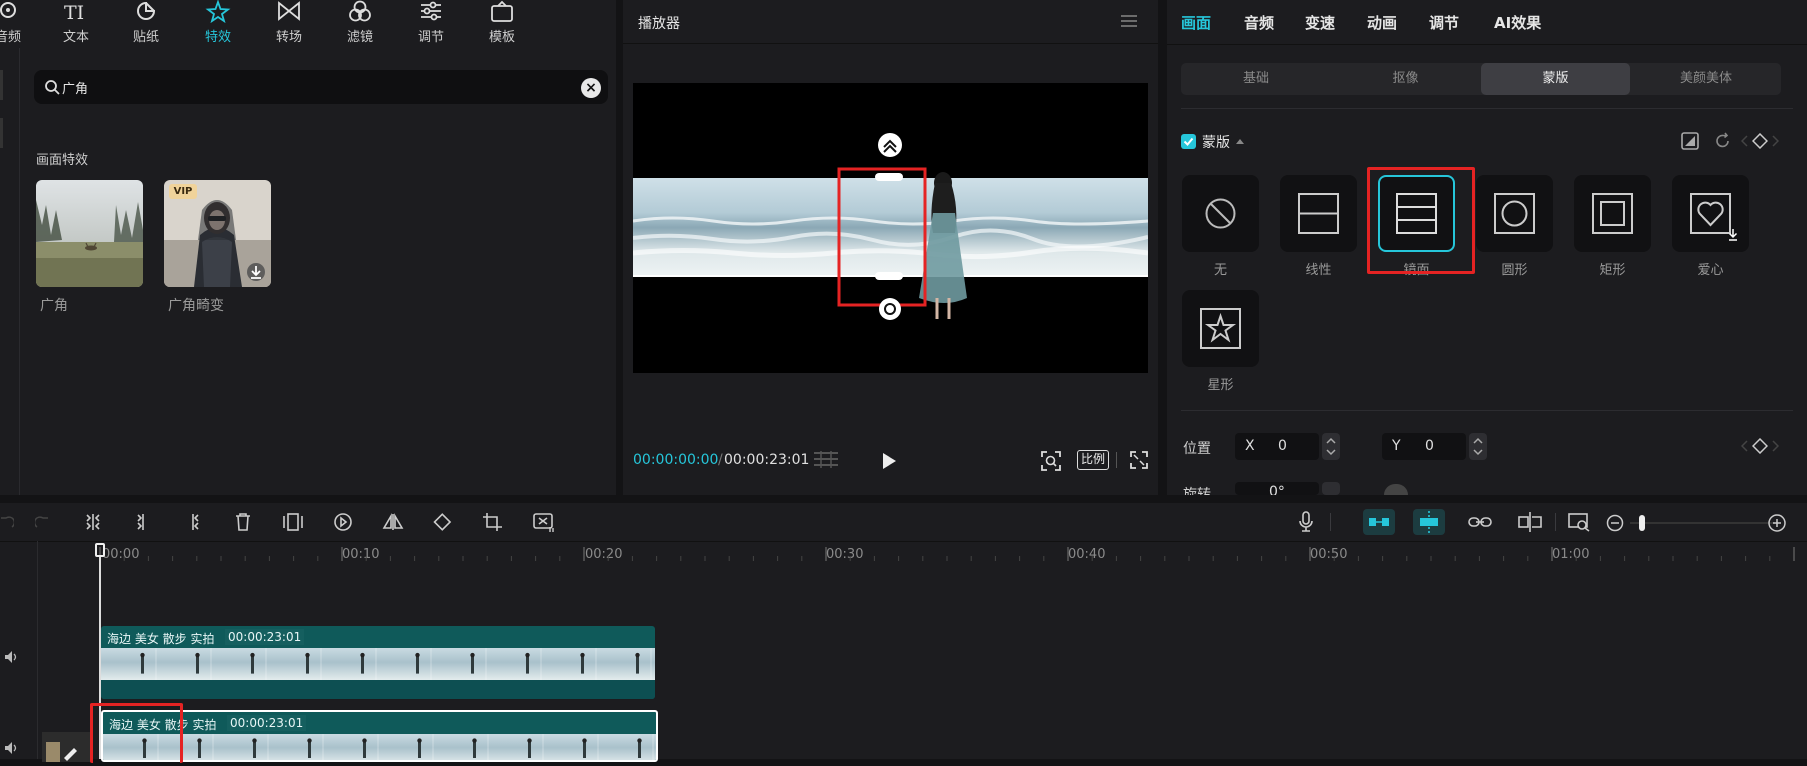 Image resolution: width=1807 pixels, height=766 pixels. What do you see at coordinates (302, 87) in the screenshot?
I see `search-input` at bounding box center [302, 87].